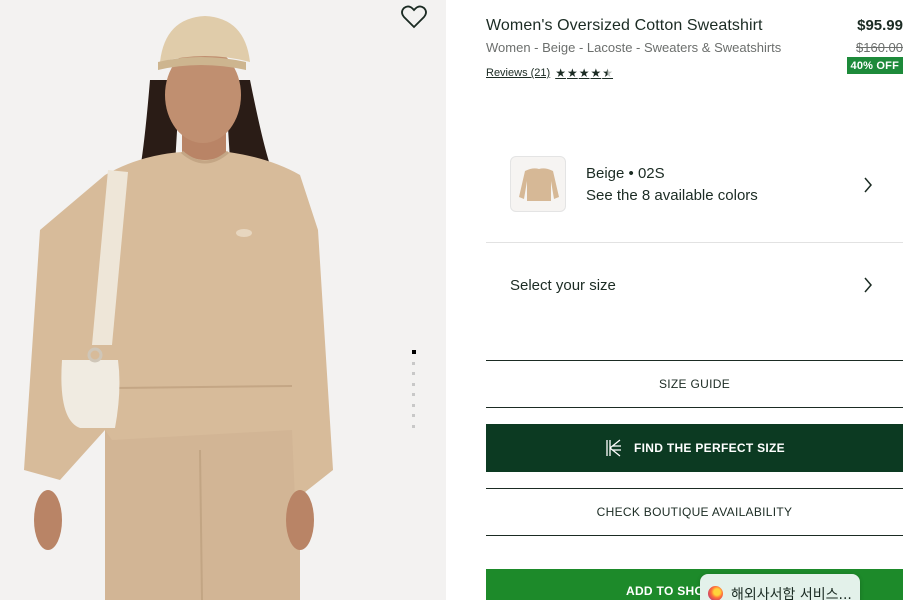  I want to click on gallery-pagination, so click(414, 392).